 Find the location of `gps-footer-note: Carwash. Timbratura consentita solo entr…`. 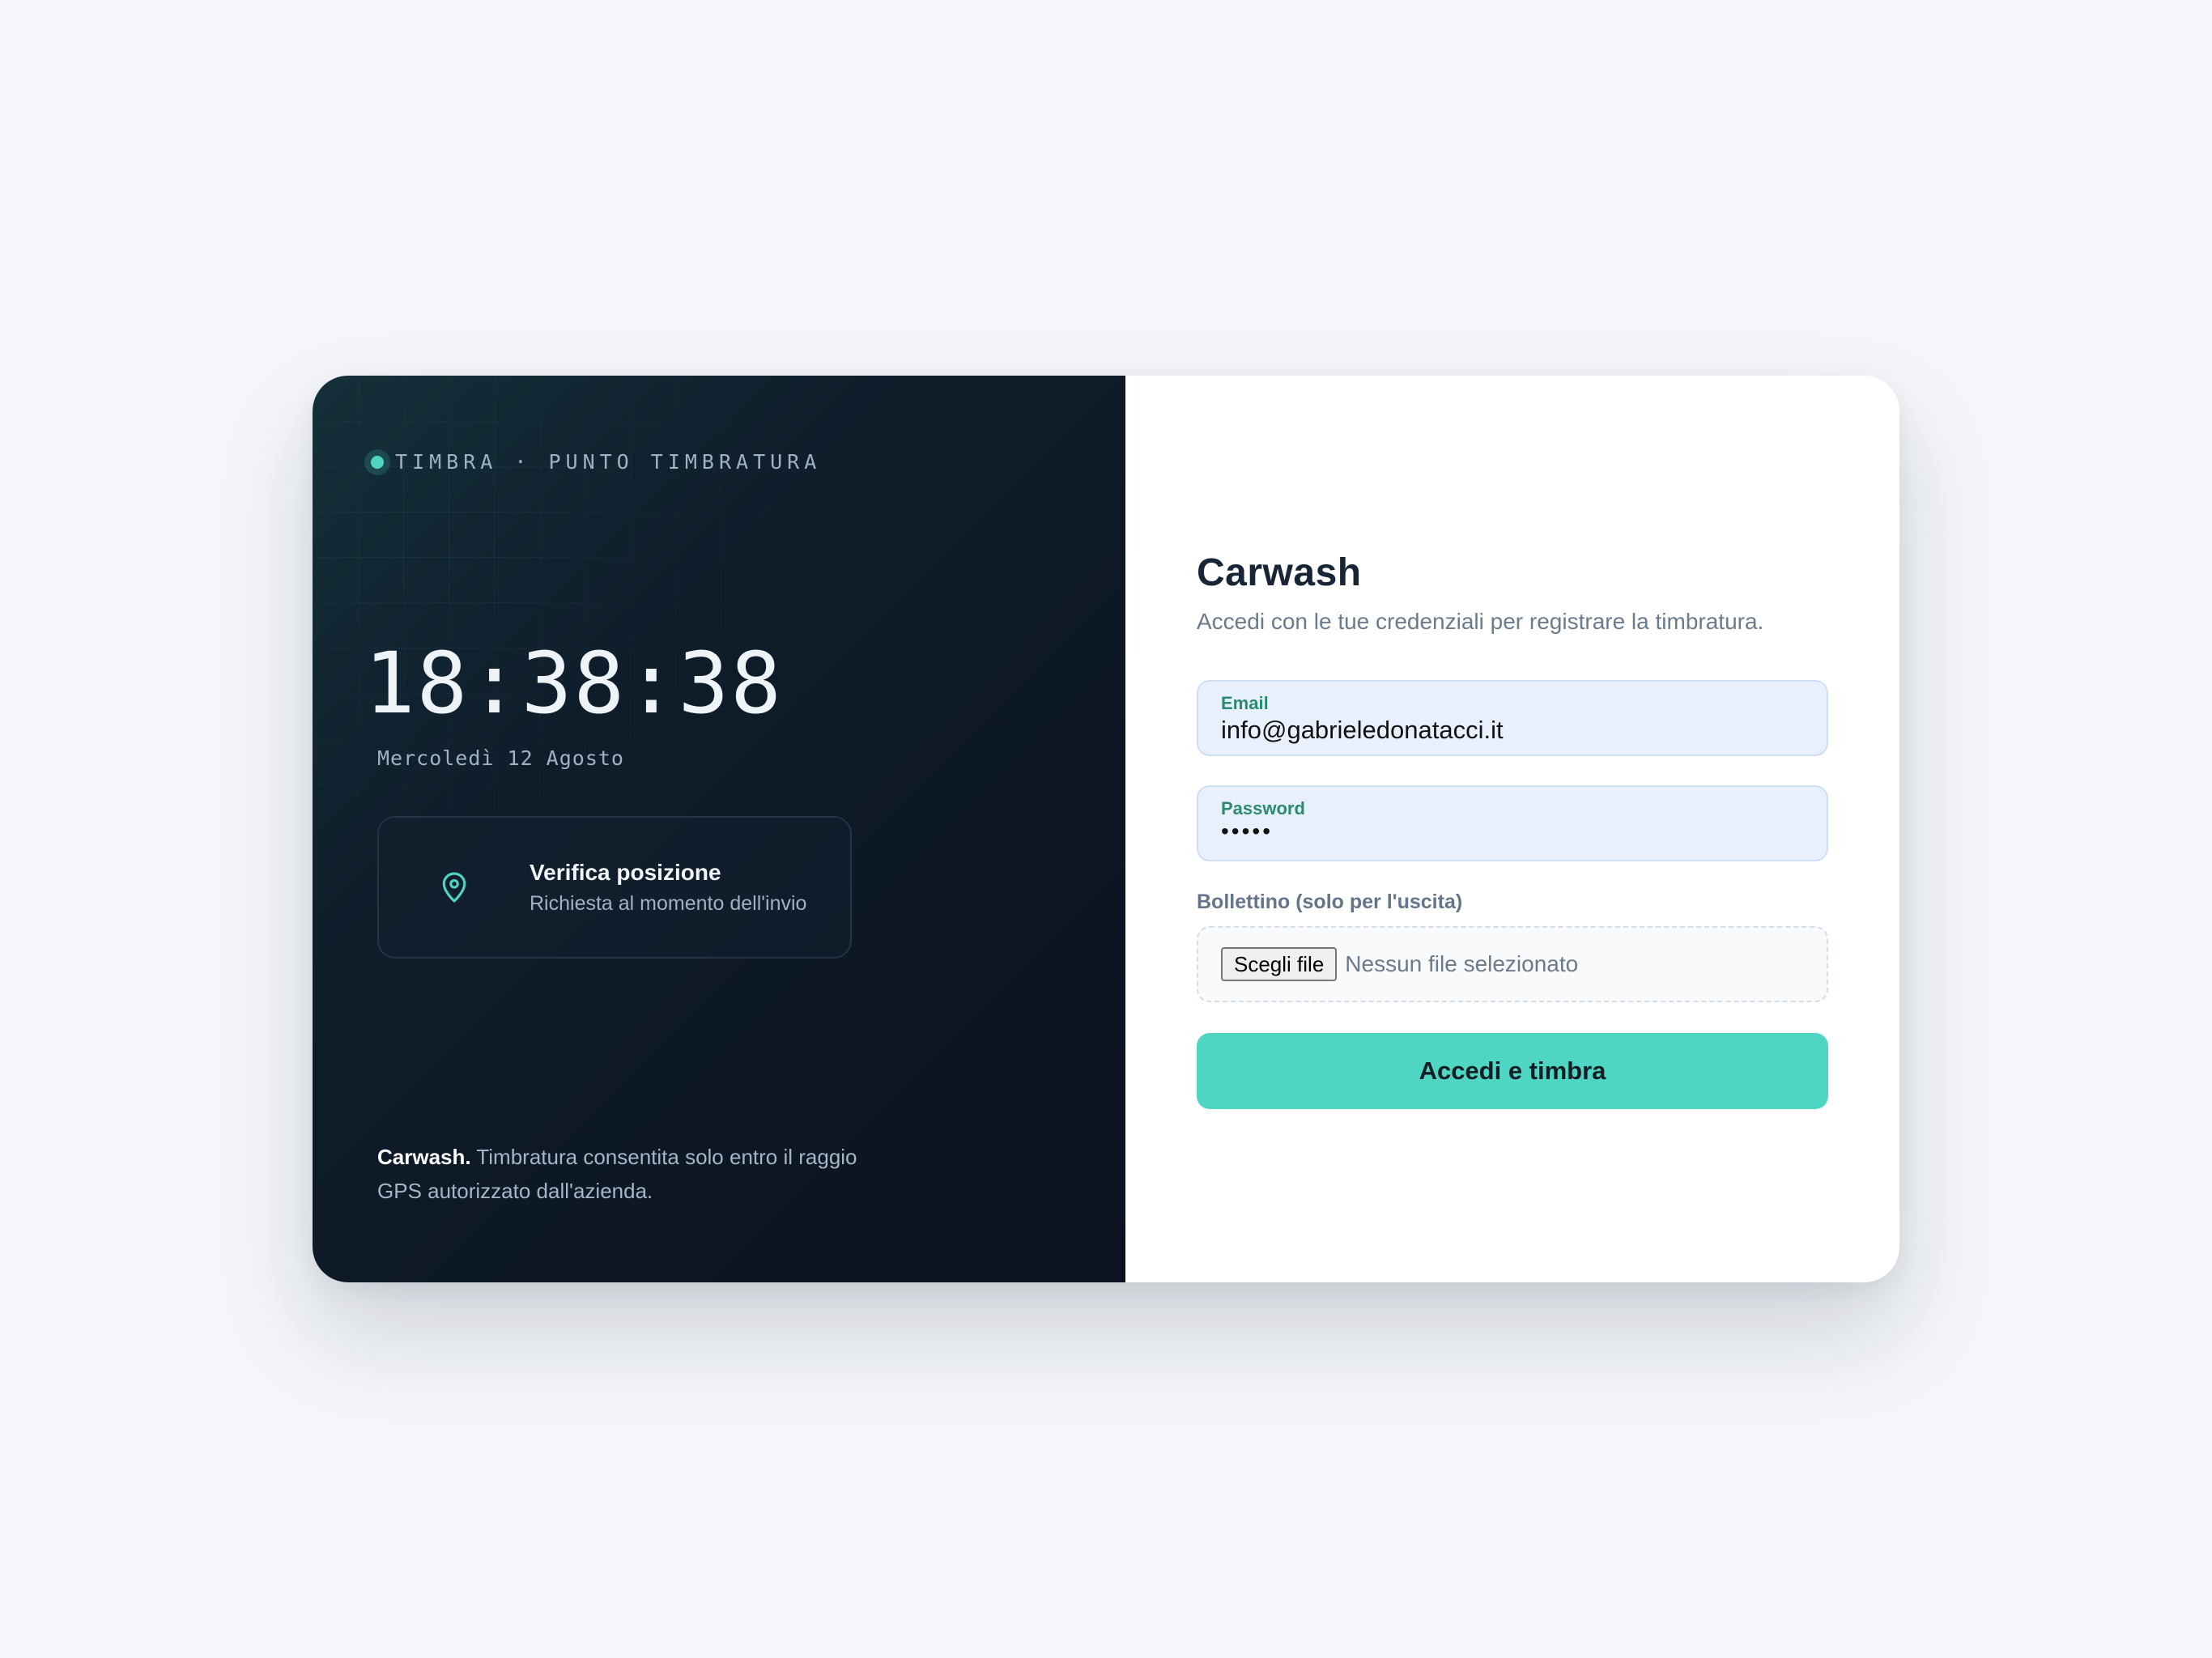

gps-footer-note: Carwash. Timbratura consentita solo entr… is located at coordinates (620, 1174).